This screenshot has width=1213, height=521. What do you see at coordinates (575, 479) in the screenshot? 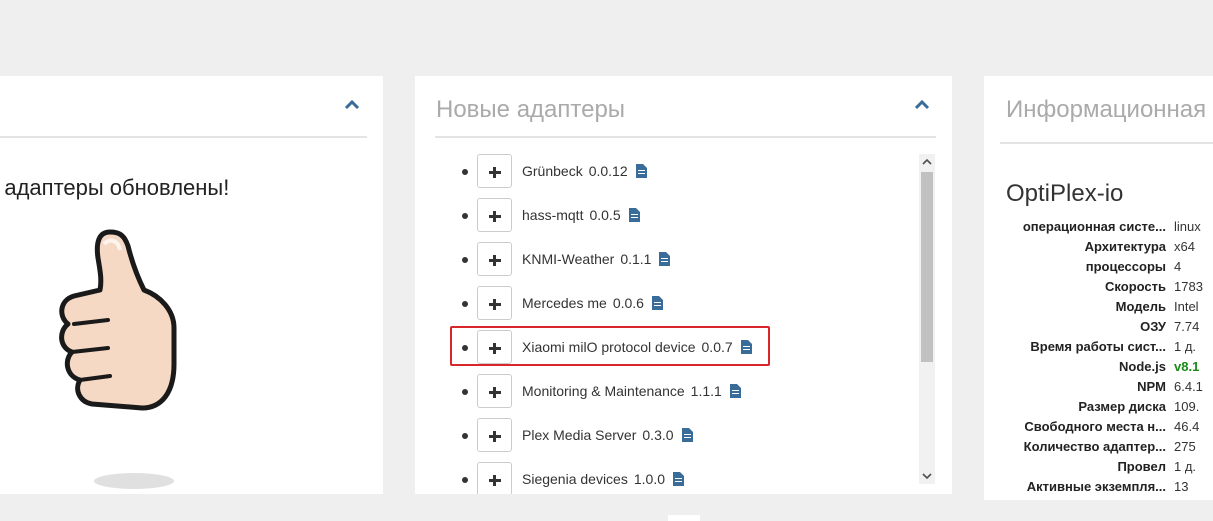
I see `adapter-name: Siegenia devices` at bounding box center [575, 479].